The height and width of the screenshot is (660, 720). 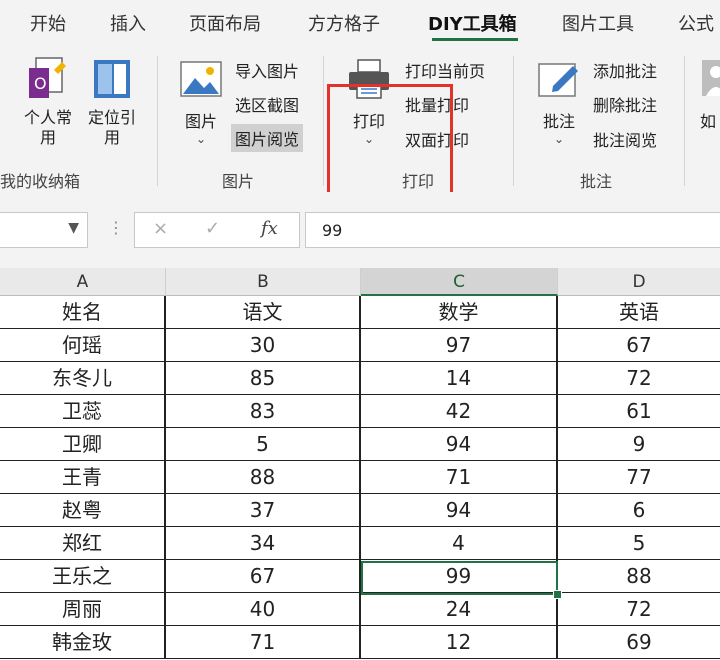 I want to click on formula-buttons: × ✓ fx, so click(x=217, y=230).